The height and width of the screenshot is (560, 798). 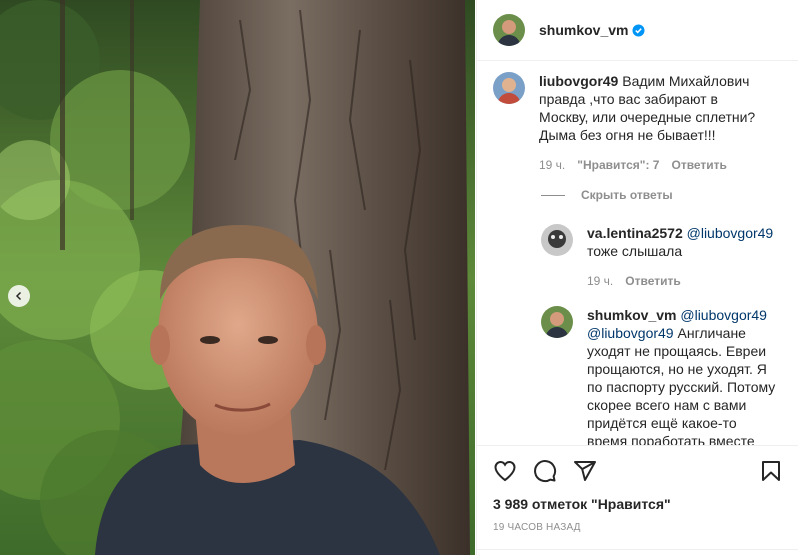 What do you see at coordinates (627, 195) in the screenshot?
I see `hide-replies-label: Скрыть ответы` at bounding box center [627, 195].